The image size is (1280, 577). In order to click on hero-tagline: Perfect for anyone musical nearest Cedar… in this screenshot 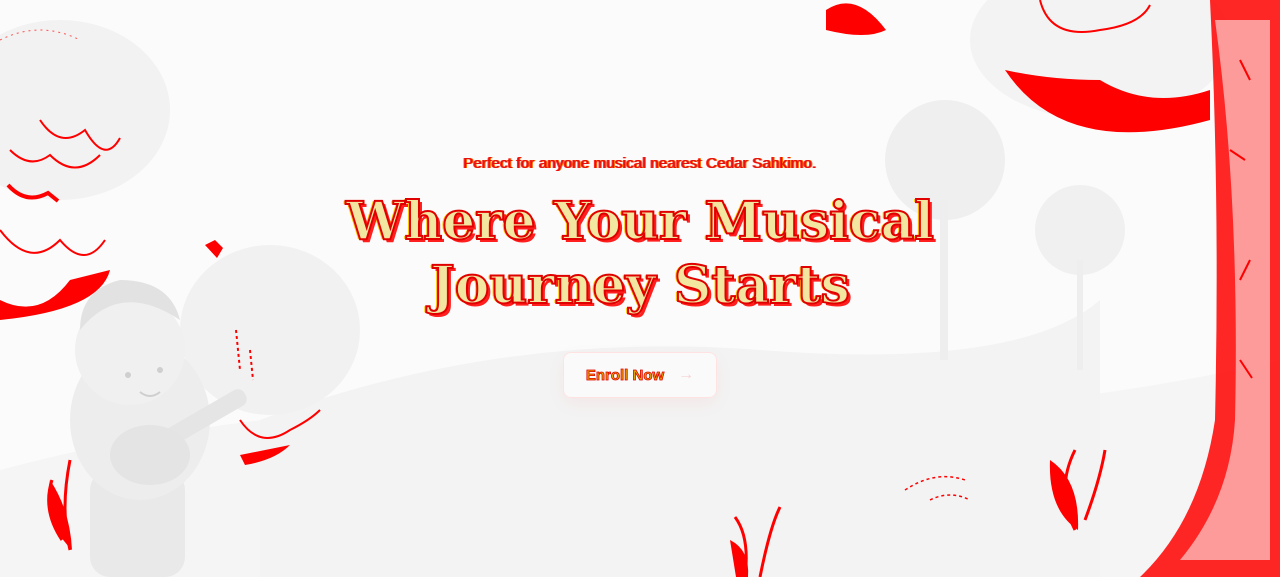, I will do `click(640, 163)`.